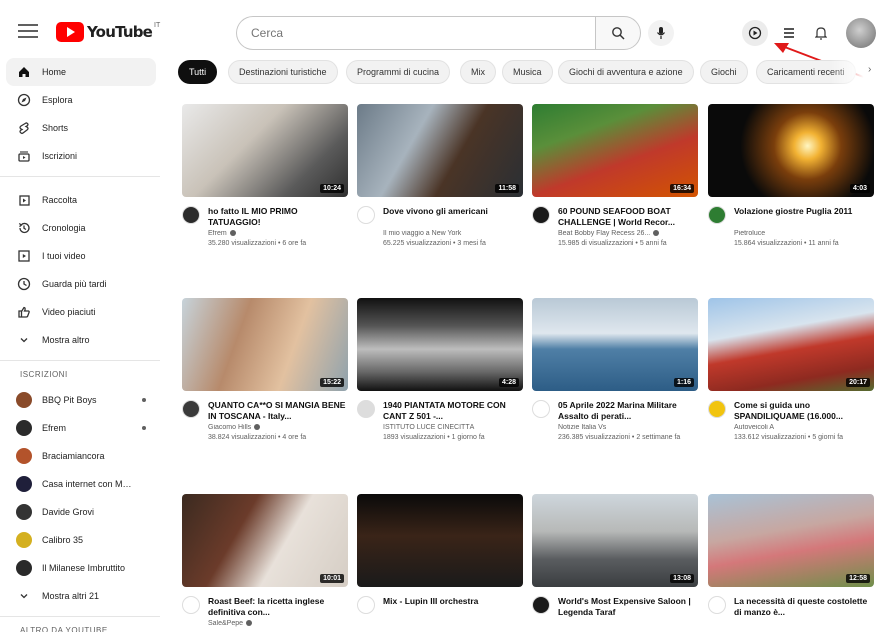  Describe the element at coordinates (81, 428) in the screenshot. I see `sidebar-item-efrem: Efrem` at that location.